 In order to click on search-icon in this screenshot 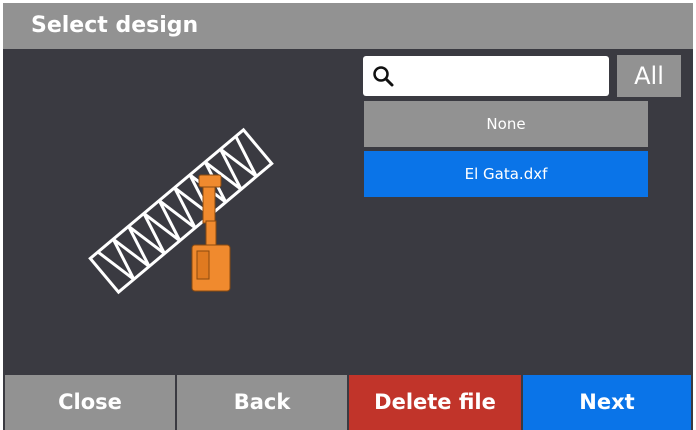, I will do `click(383, 76)`.